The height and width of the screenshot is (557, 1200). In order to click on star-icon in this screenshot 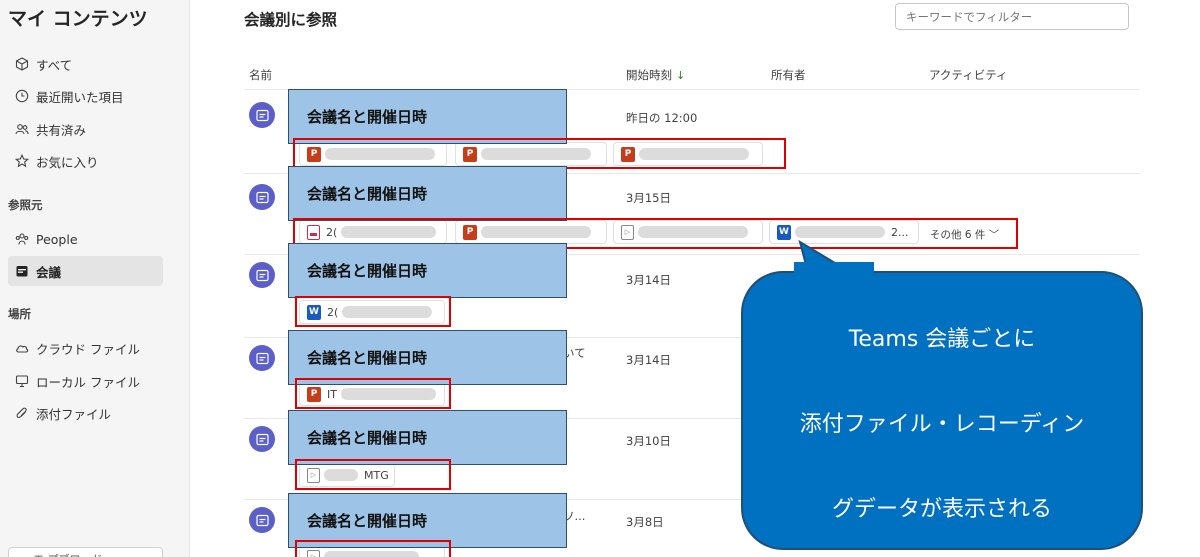, I will do `click(22, 161)`.